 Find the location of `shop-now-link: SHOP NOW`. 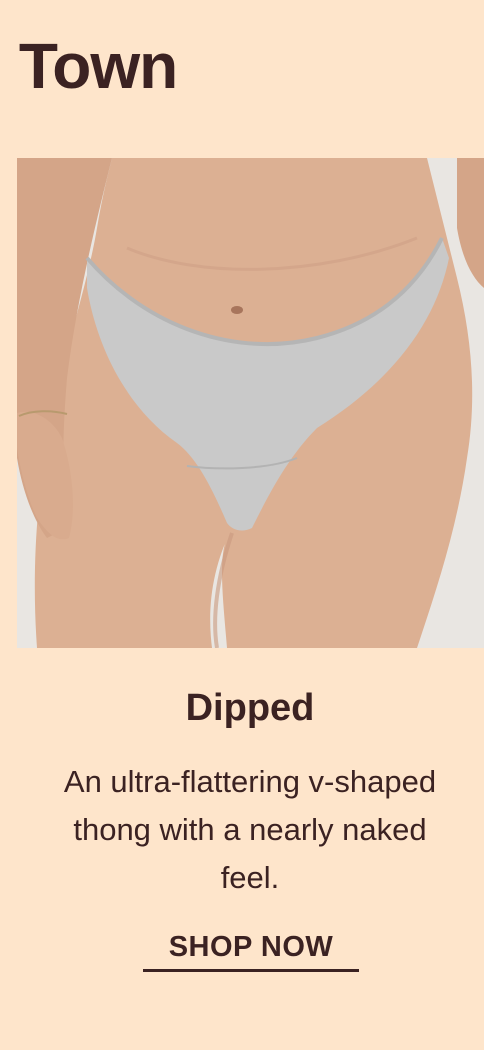

shop-now-link: SHOP NOW is located at coordinates (251, 951).